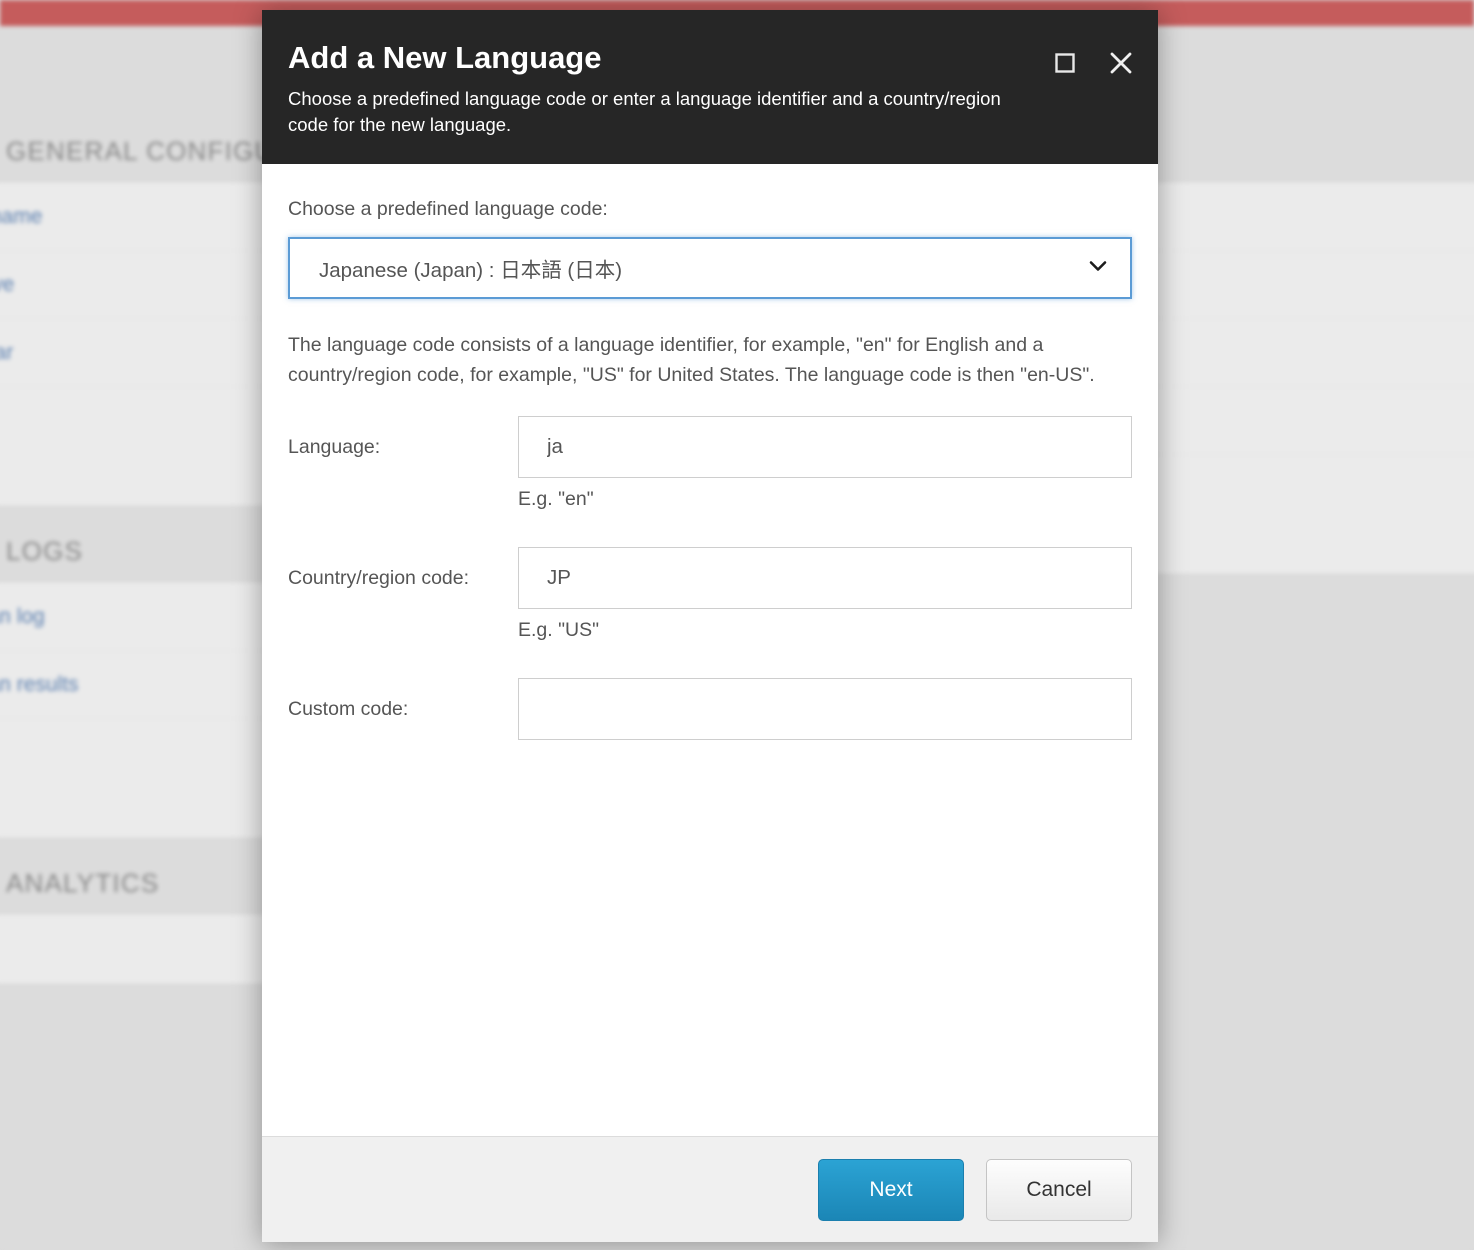 The image size is (1474, 1250). Describe the element at coordinates (559, 630) in the screenshot. I see `country-field-hint: E.g. "US"` at that location.